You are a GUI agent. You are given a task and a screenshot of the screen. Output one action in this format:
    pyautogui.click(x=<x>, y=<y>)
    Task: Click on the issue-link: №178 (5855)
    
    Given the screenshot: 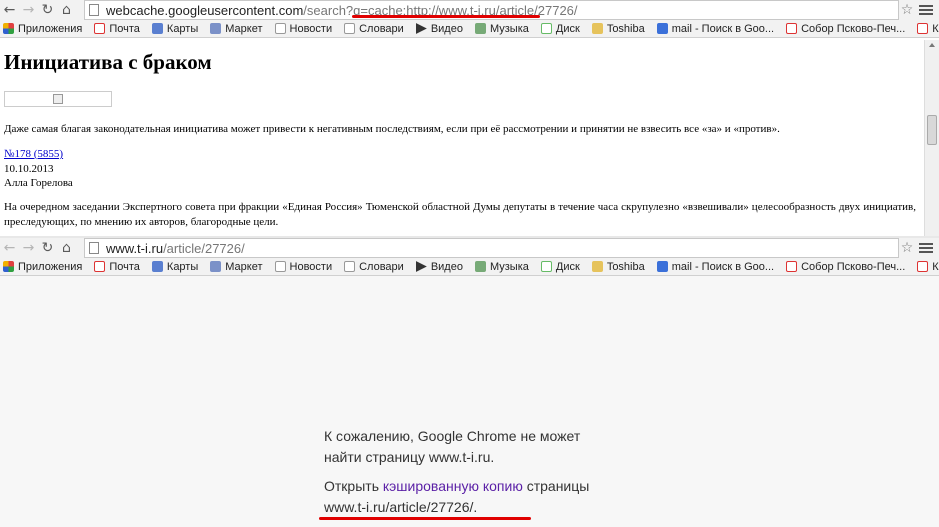 What is the action you would take?
    pyautogui.click(x=33, y=154)
    